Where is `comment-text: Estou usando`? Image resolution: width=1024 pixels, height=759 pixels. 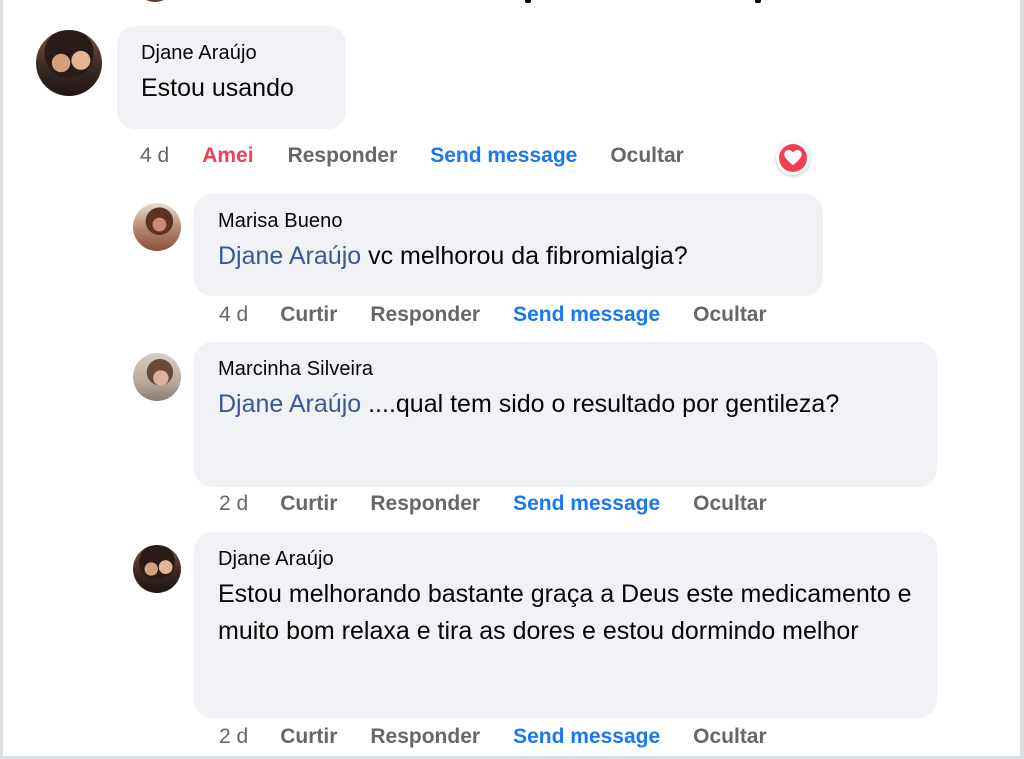
comment-text: Estou usando is located at coordinates (232, 88).